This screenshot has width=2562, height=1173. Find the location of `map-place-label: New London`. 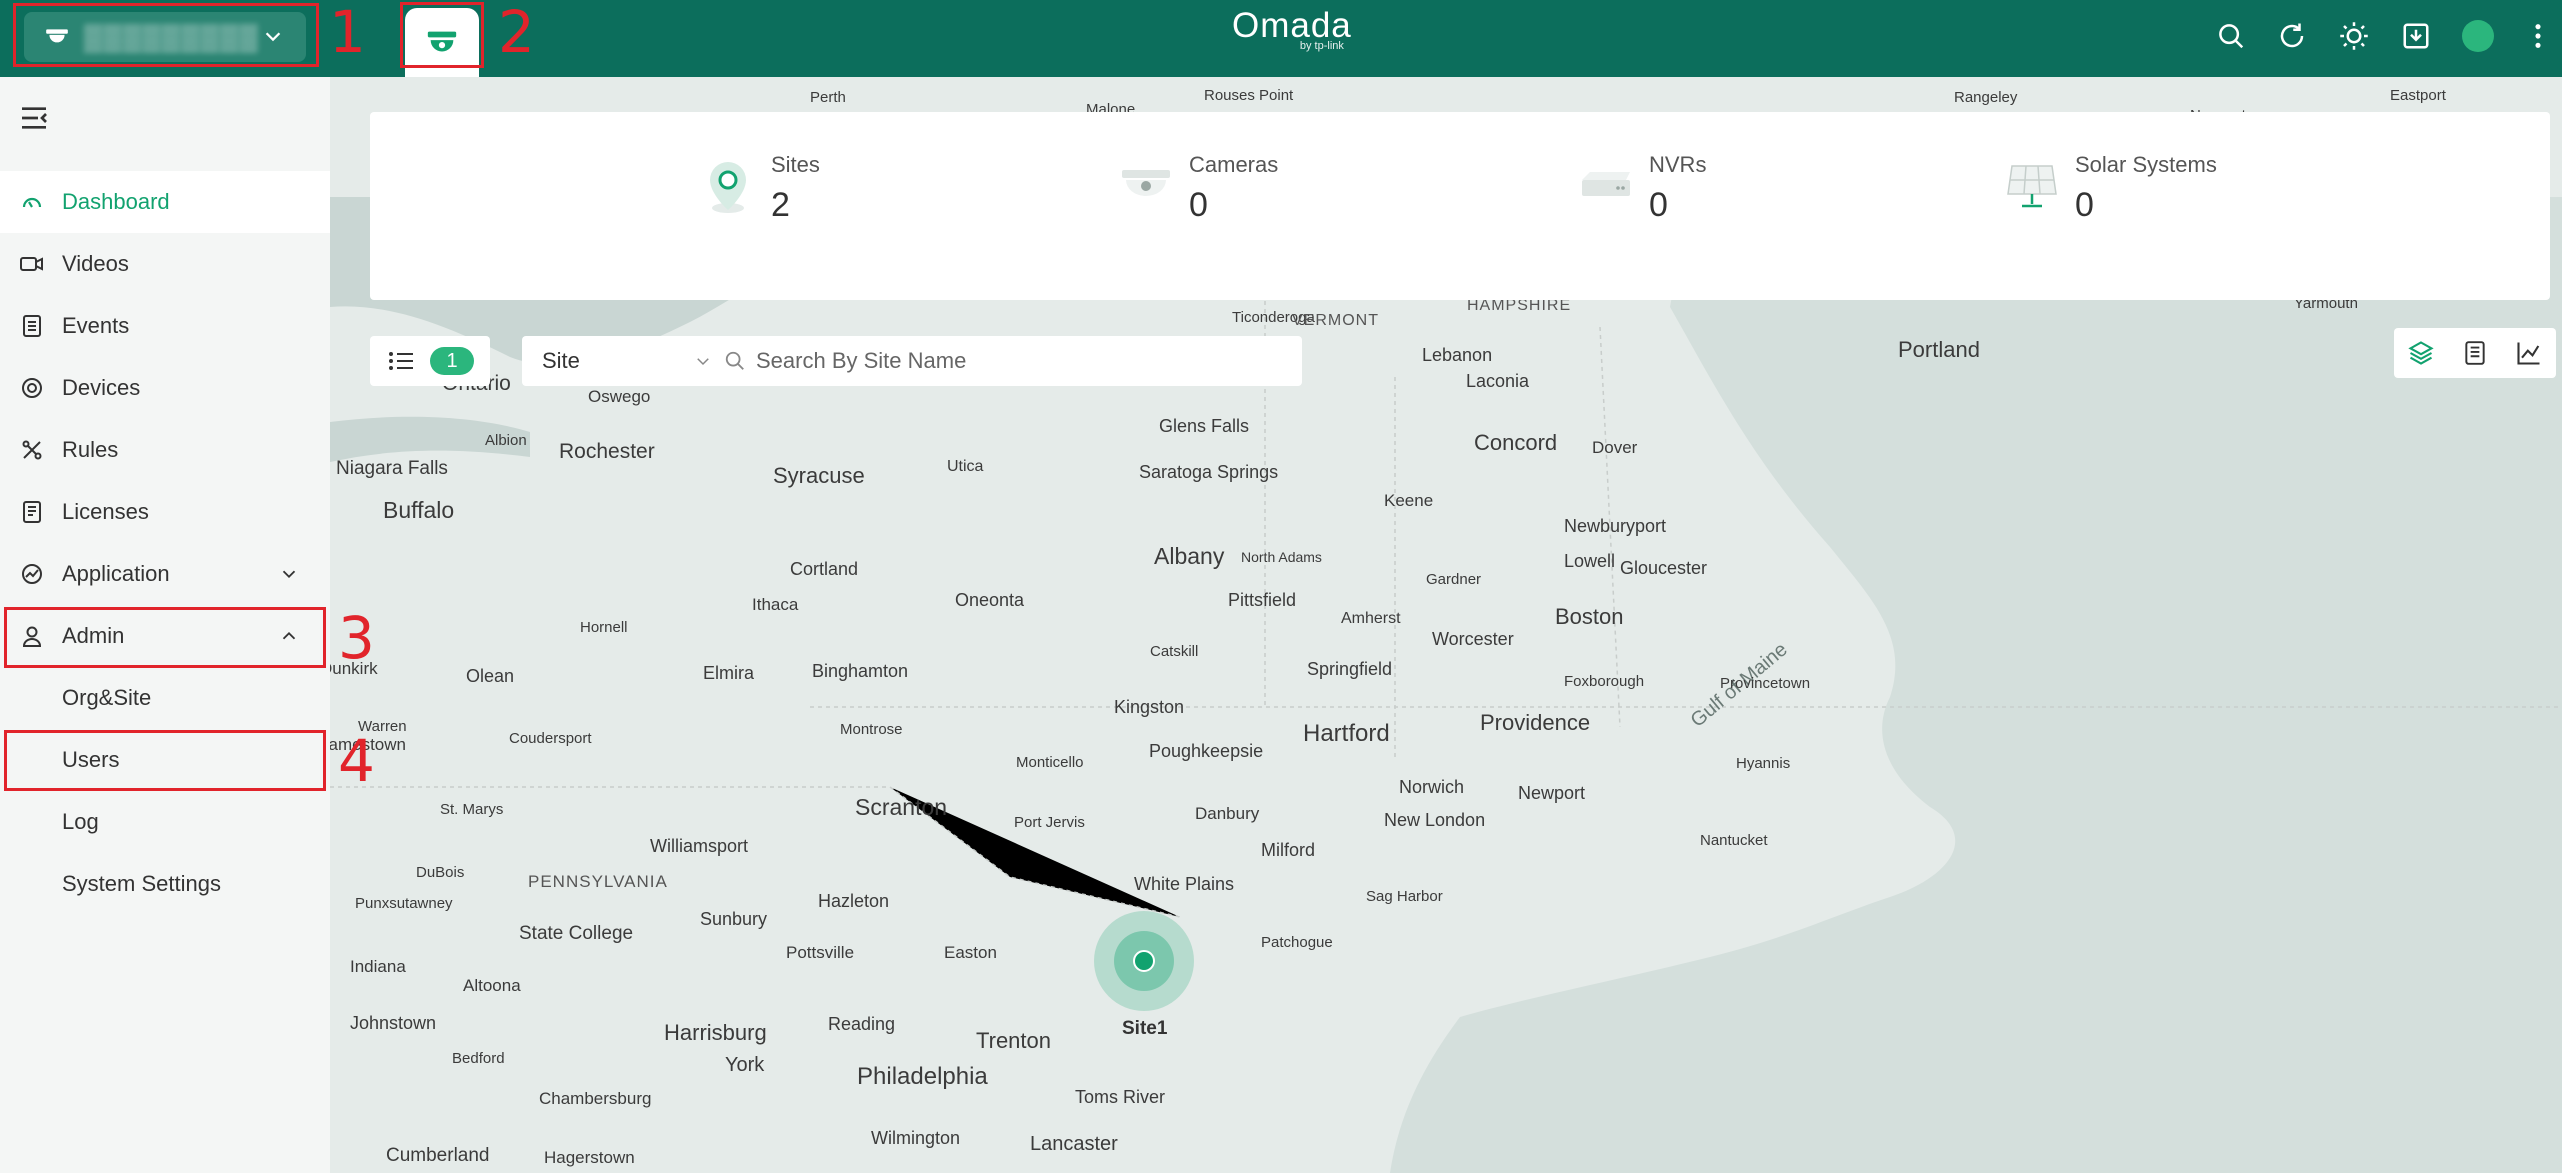

map-place-label: New London is located at coordinates (1435, 820).